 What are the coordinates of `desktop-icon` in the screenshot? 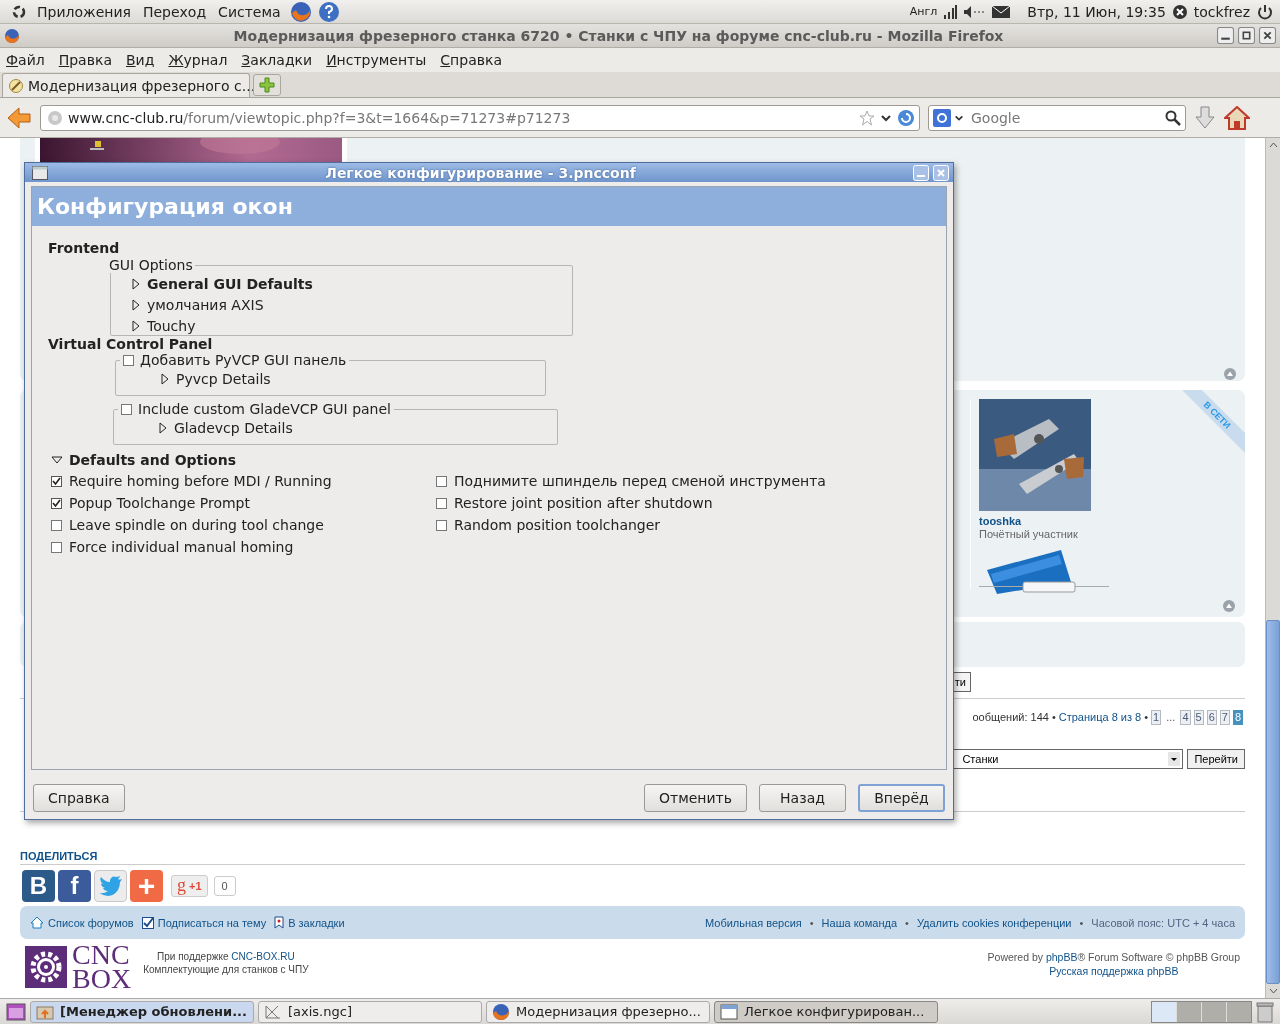 It's located at (16, 1011).